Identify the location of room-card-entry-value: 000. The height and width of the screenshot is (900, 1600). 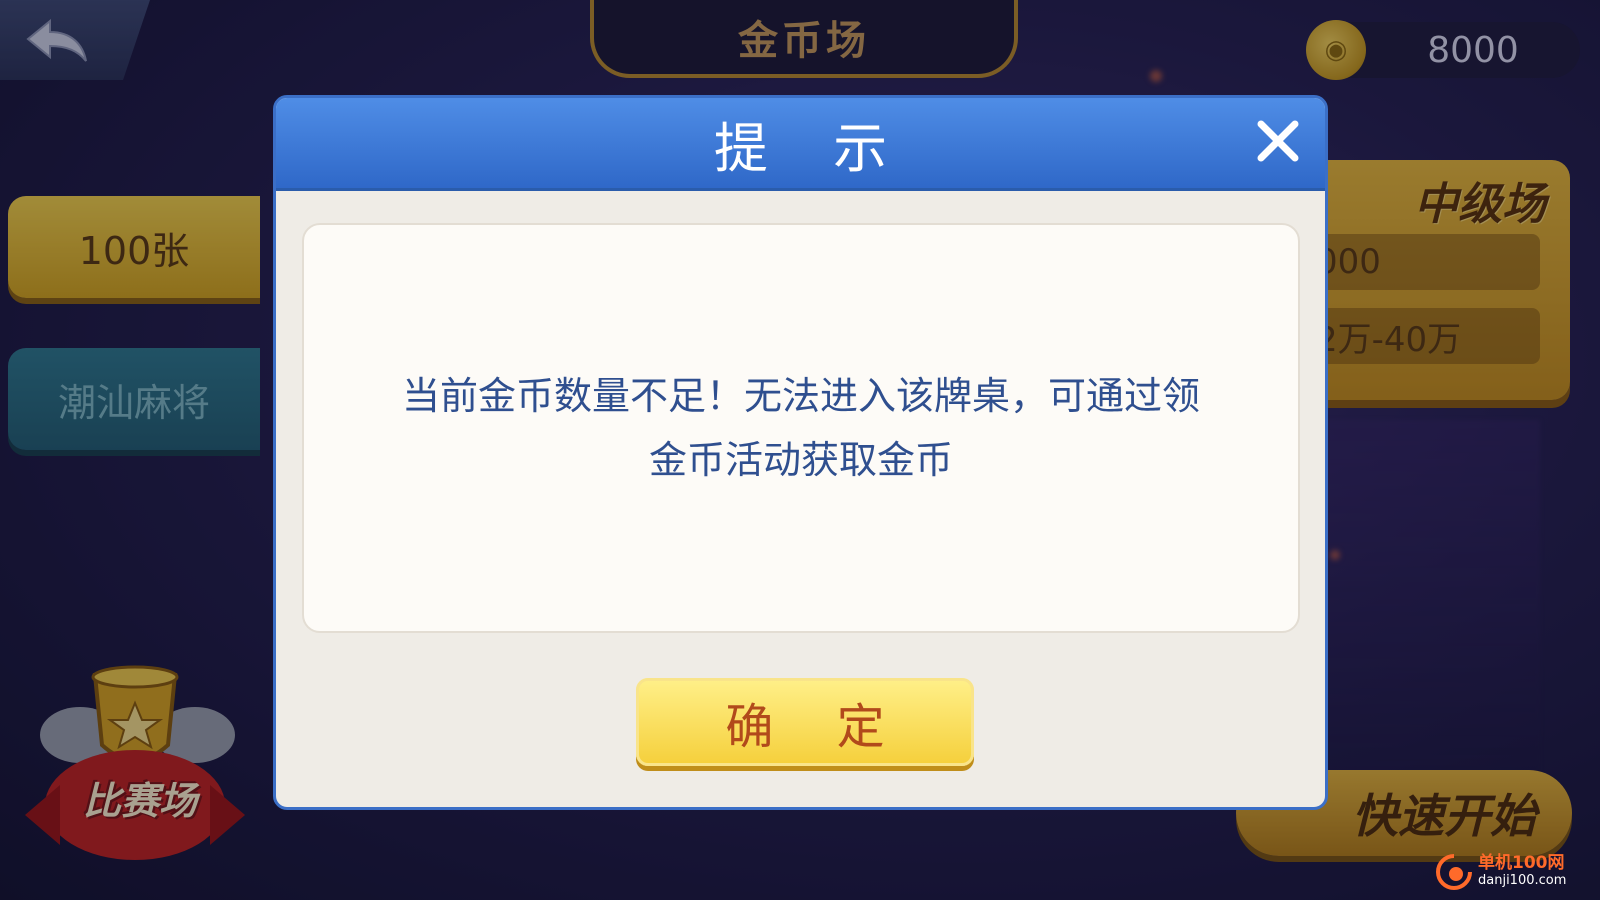
(1425, 262).